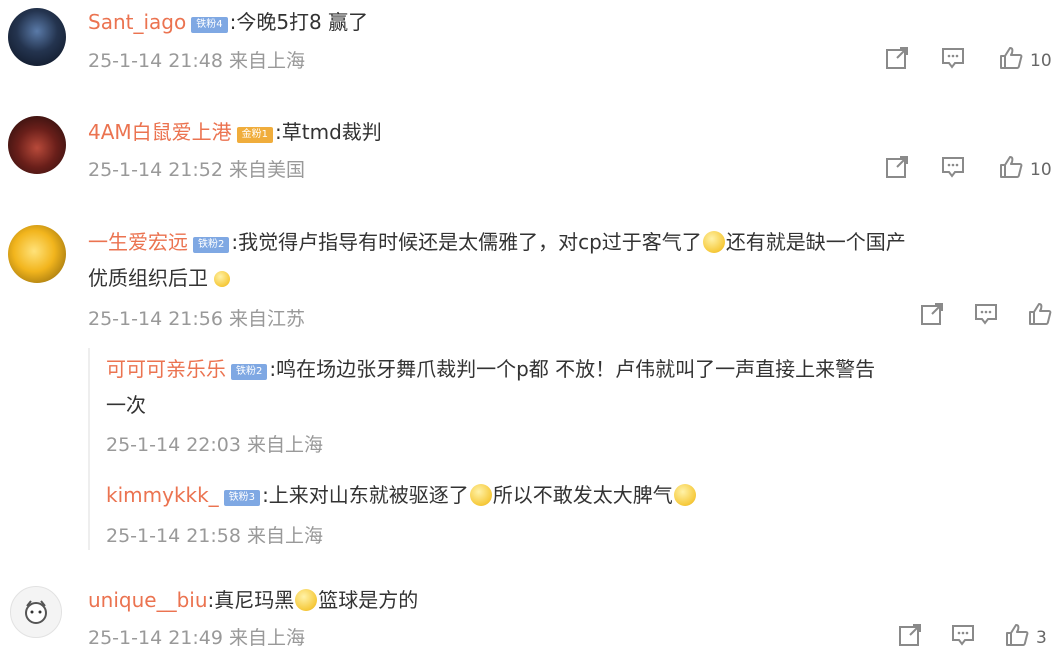  What do you see at coordinates (466, 242) in the screenshot?
I see `comment-text: :我觉得卢指导有时候还是太儒雅了，对cp过于客气了` at bounding box center [466, 242].